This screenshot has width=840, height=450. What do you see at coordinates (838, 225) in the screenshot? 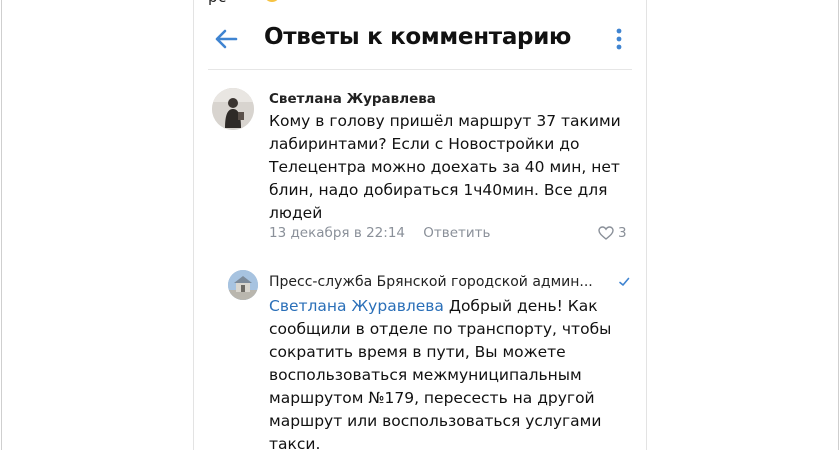
I see `right-border-line` at bounding box center [838, 225].